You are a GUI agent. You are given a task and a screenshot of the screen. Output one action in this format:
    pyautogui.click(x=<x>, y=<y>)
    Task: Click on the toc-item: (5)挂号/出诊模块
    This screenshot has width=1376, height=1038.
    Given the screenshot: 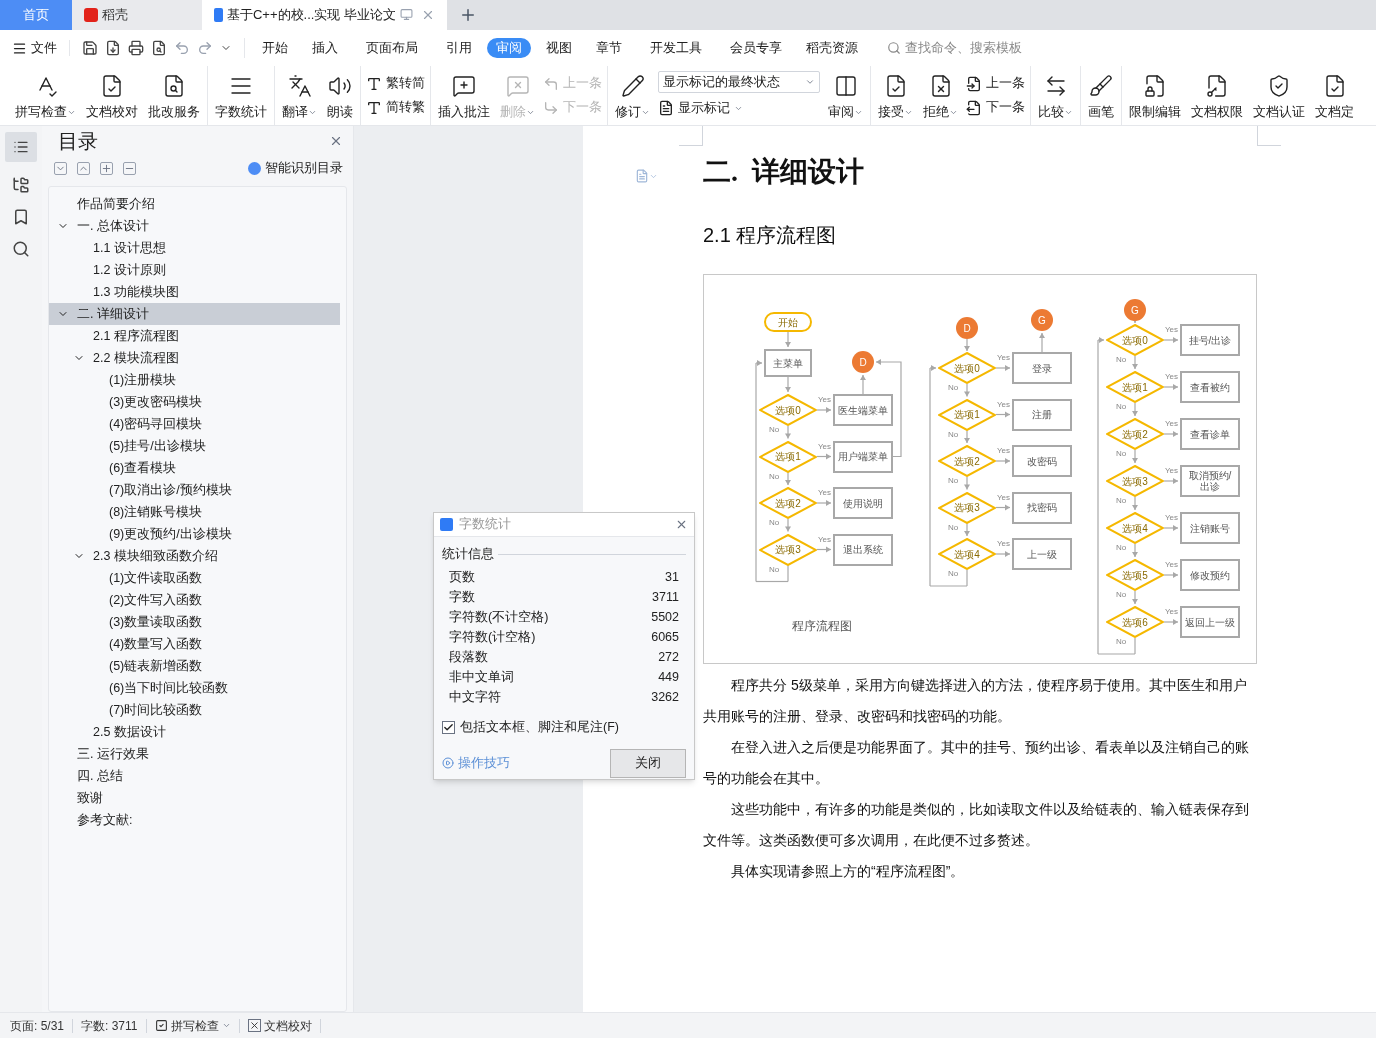 What is the action you would take?
    pyautogui.click(x=194, y=446)
    